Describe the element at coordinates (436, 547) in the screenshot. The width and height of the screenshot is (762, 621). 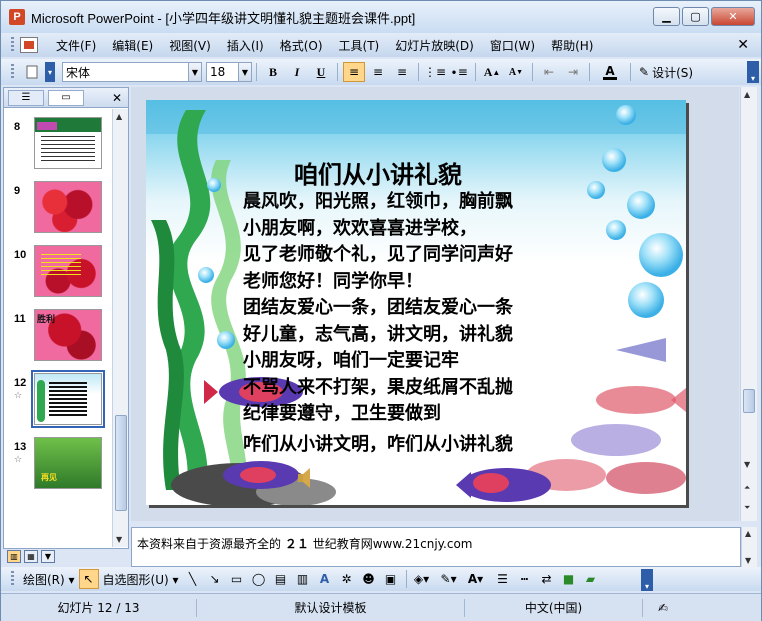
I see `notes-pane: 本资料来自于资源最齐全的 ２１ 世纪教育网www.21cnjy.com` at that location.